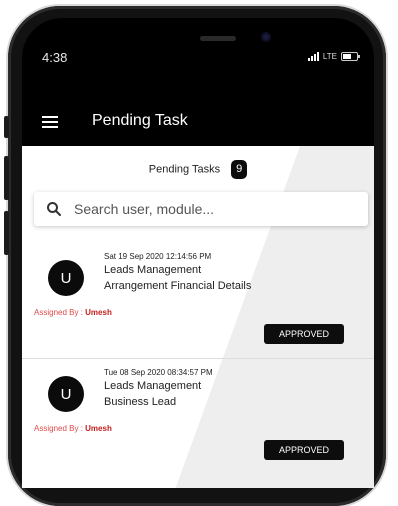 This screenshot has height=506, width=398. What do you see at coordinates (50, 122) in the screenshot?
I see `menu-icon` at bounding box center [50, 122].